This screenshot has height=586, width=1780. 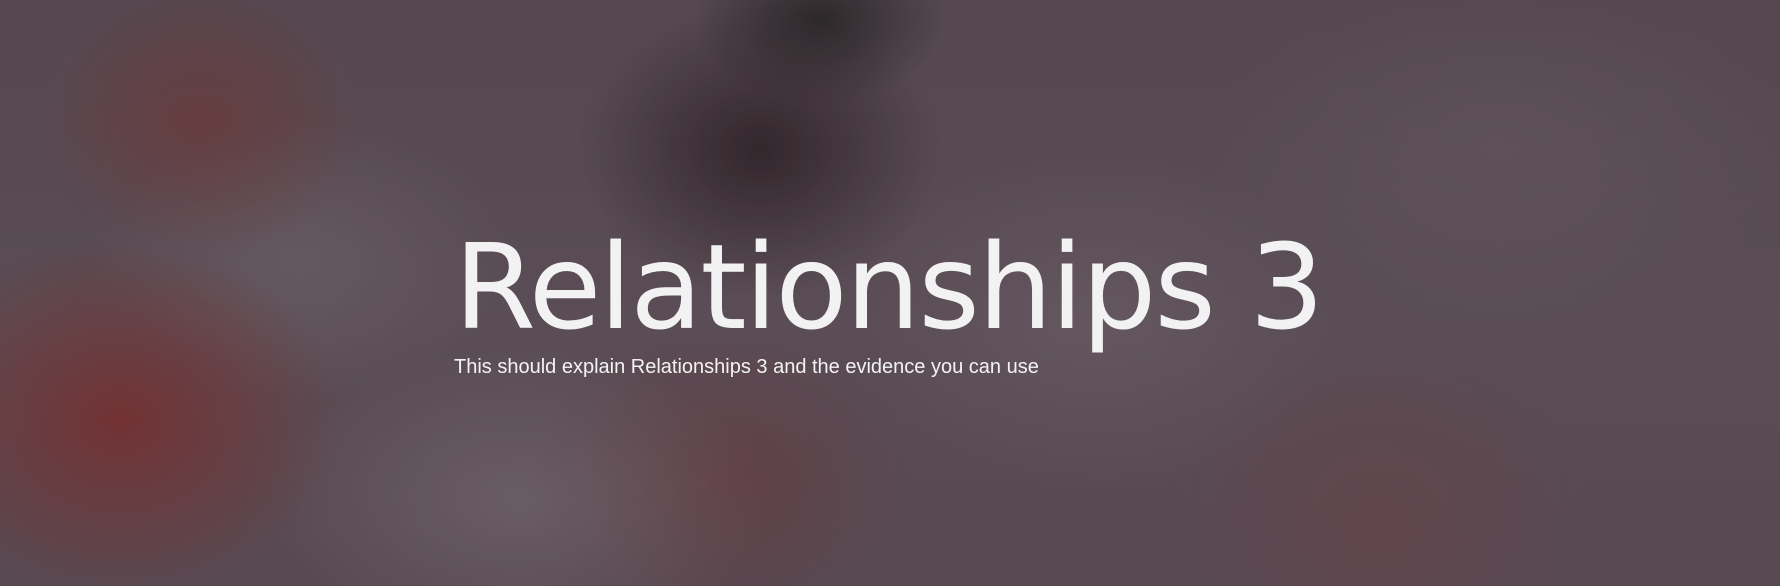 I want to click on page-title: Relationships 3, so click(x=889, y=287).